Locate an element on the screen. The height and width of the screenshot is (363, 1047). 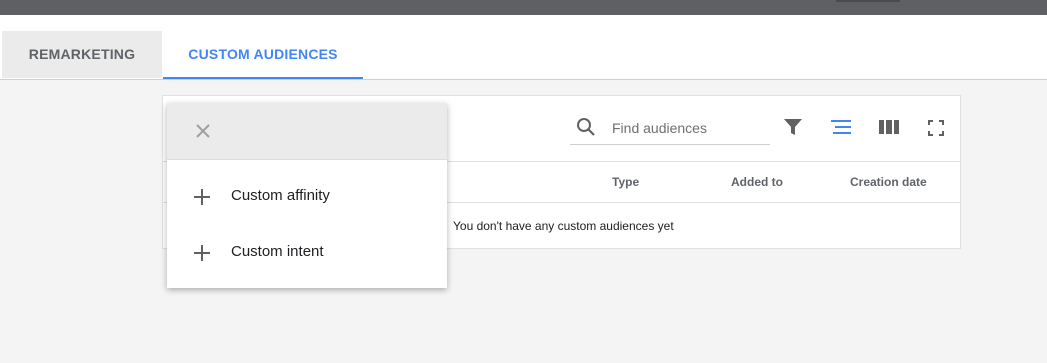
empty-state-message: You don't have any custom audiences yet is located at coordinates (563, 226).